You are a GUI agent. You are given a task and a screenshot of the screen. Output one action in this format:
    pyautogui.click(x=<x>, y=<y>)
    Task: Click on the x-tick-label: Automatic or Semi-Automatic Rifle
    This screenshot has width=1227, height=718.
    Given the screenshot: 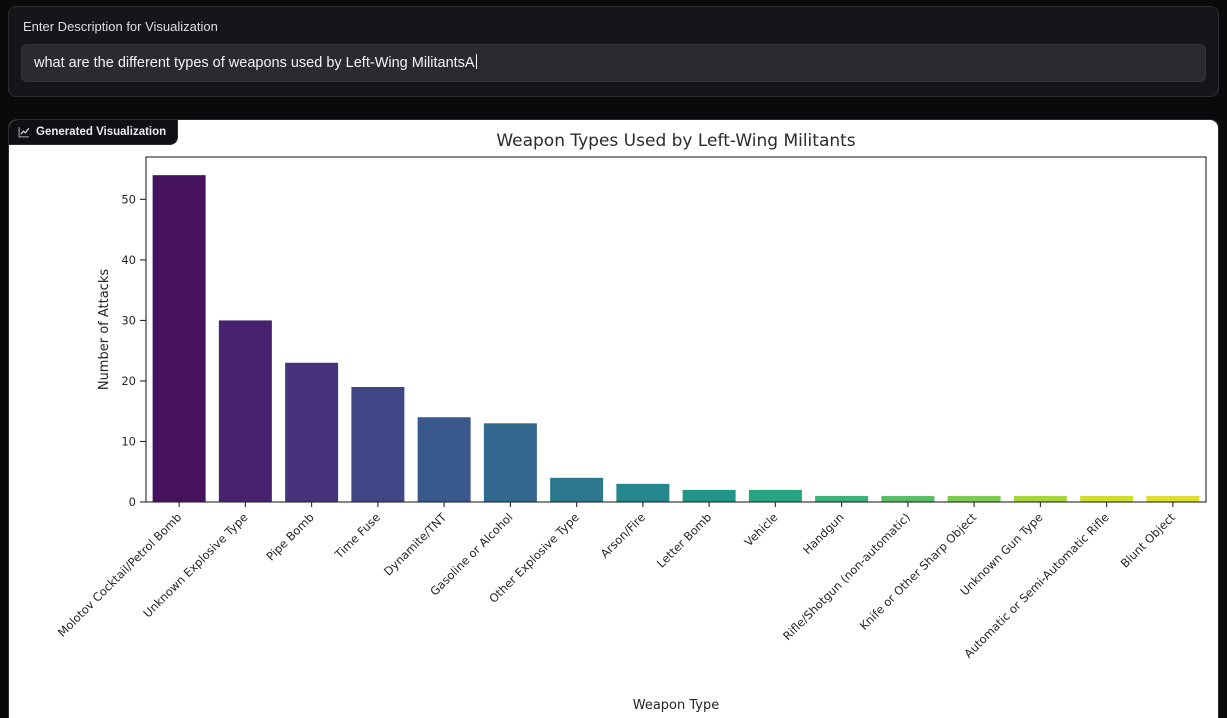 What is the action you would take?
    pyautogui.click(x=1036, y=585)
    